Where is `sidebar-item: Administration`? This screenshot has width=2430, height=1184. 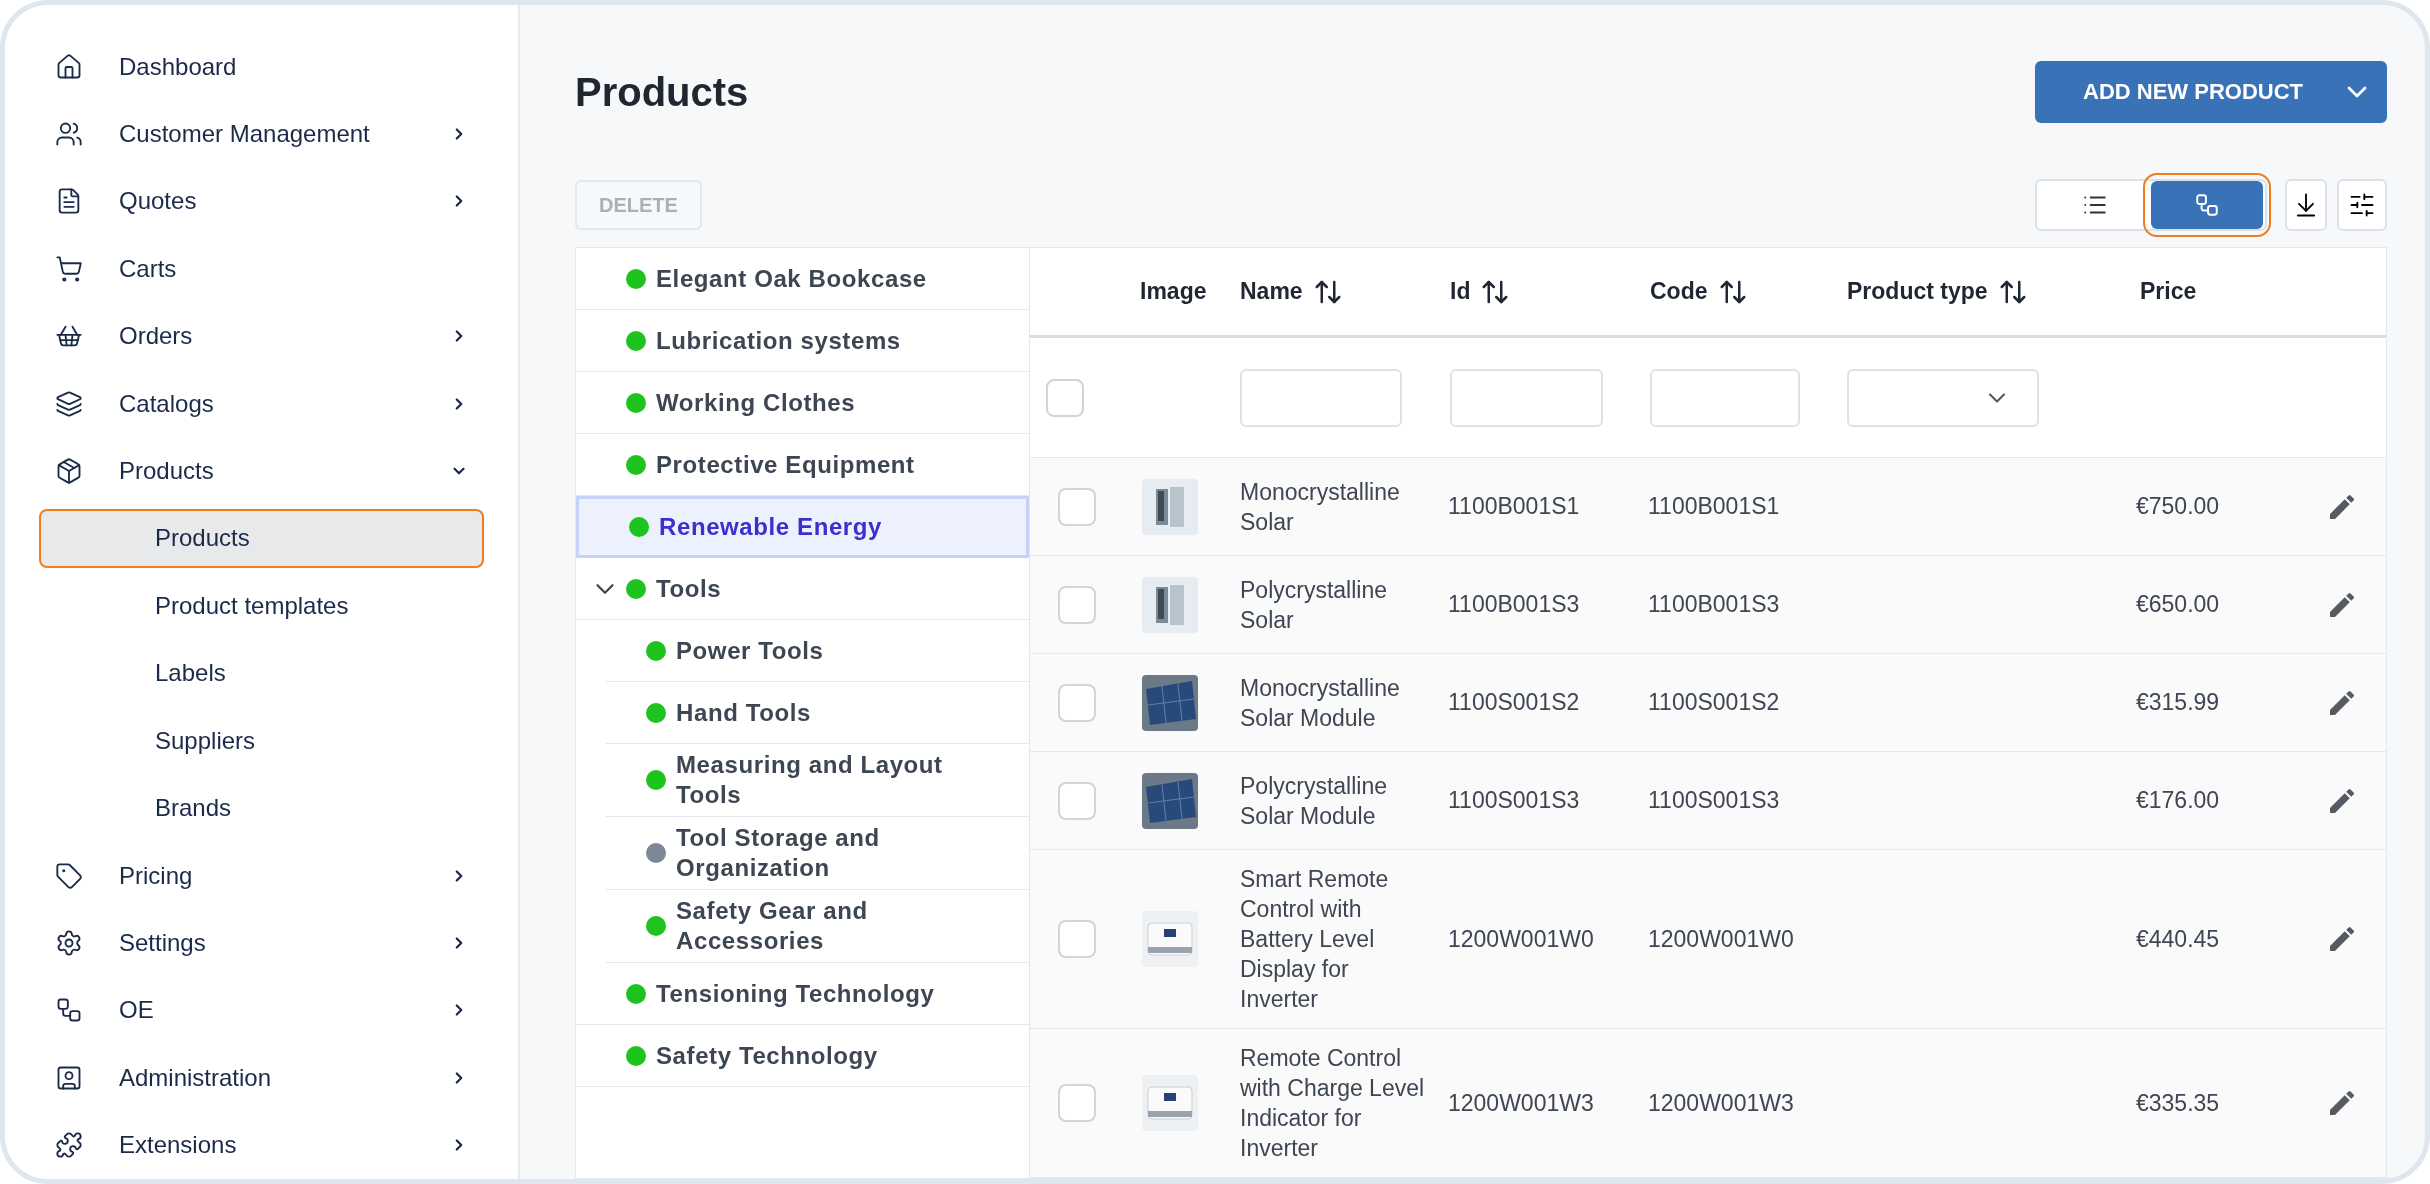 sidebar-item: Administration is located at coordinates (261, 1078).